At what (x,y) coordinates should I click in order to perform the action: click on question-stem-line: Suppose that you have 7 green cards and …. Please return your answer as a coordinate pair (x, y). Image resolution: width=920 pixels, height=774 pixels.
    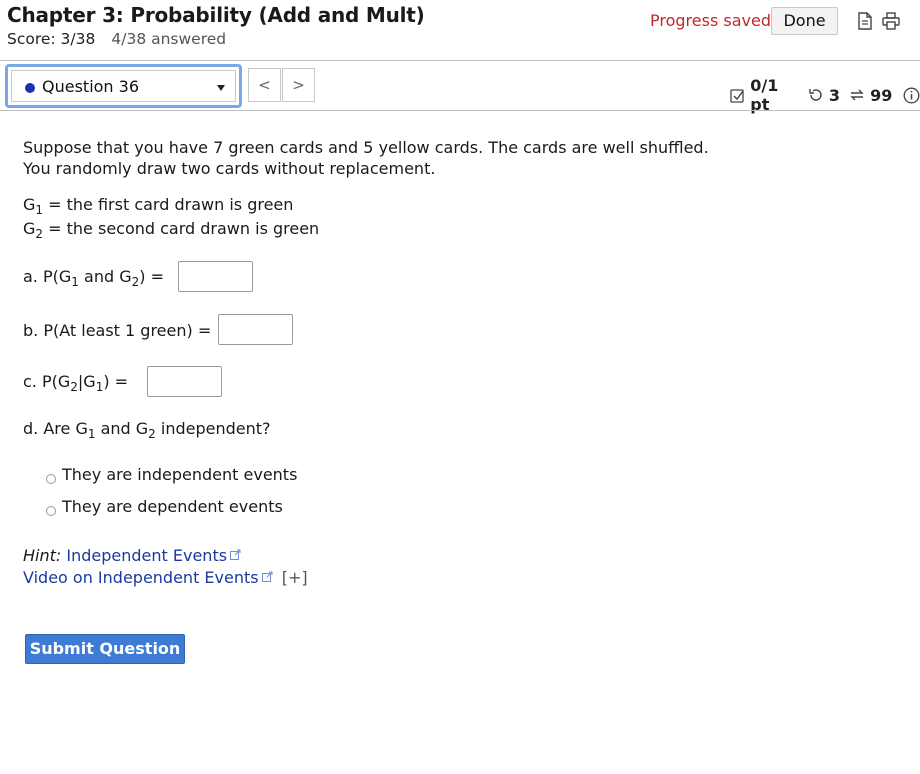
    Looking at the image, I should click on (366, 147).